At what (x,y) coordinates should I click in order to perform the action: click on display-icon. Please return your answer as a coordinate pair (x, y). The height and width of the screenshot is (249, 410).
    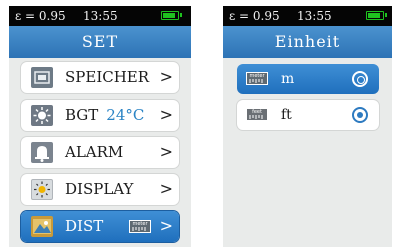
    Looking at the image, I should click on (42, 189).